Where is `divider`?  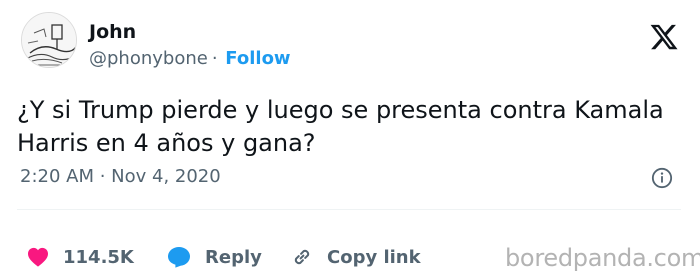 divider is located at coordinates (349, 209).